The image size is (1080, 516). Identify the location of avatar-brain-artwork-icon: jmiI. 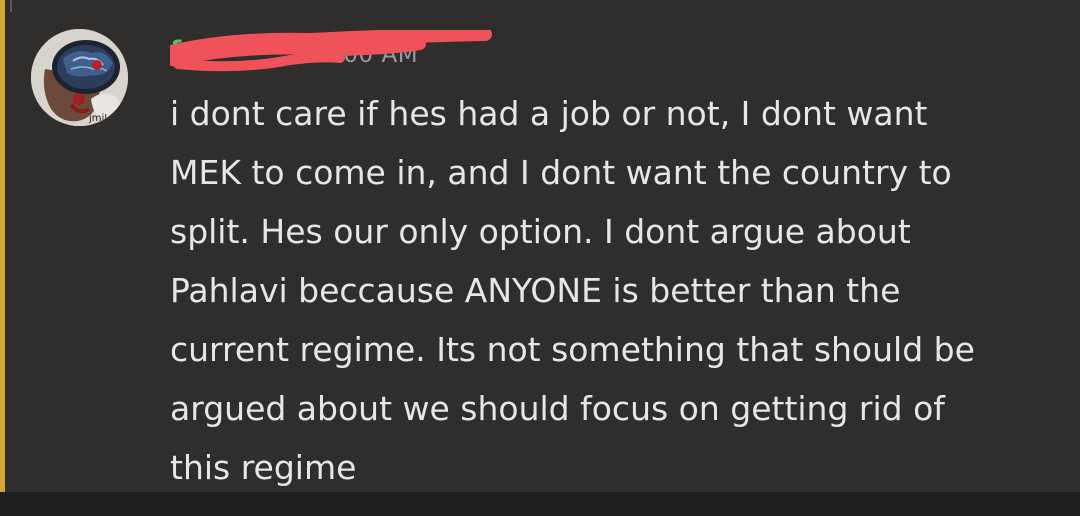
(79, 77).